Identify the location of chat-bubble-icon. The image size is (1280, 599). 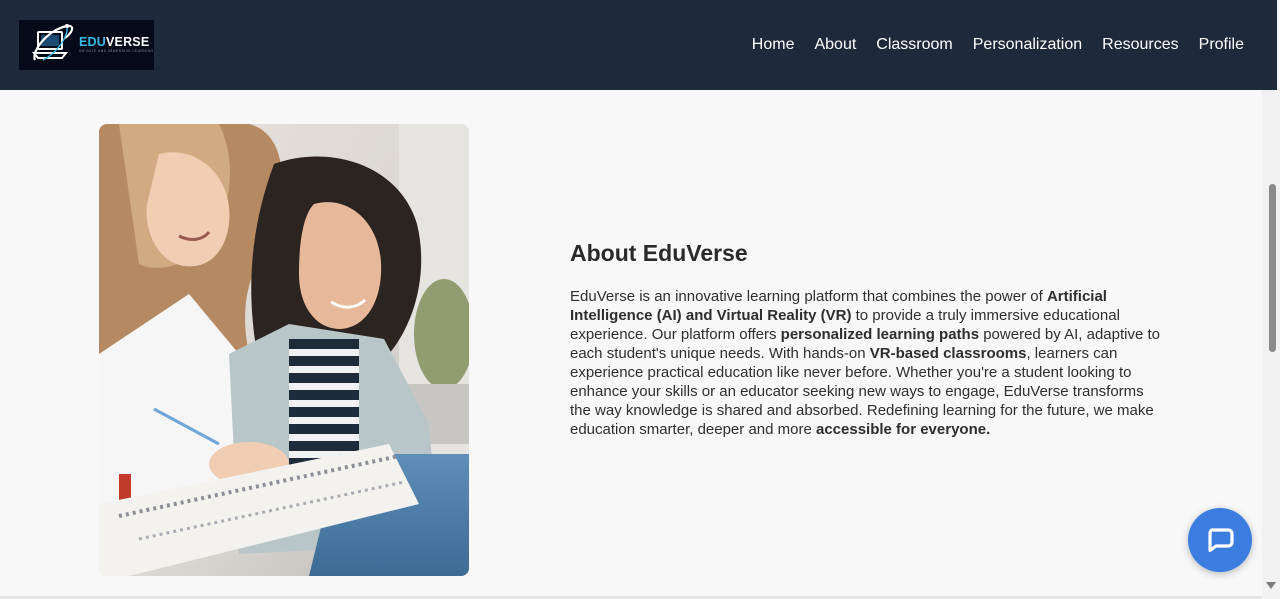
(1221, 540).